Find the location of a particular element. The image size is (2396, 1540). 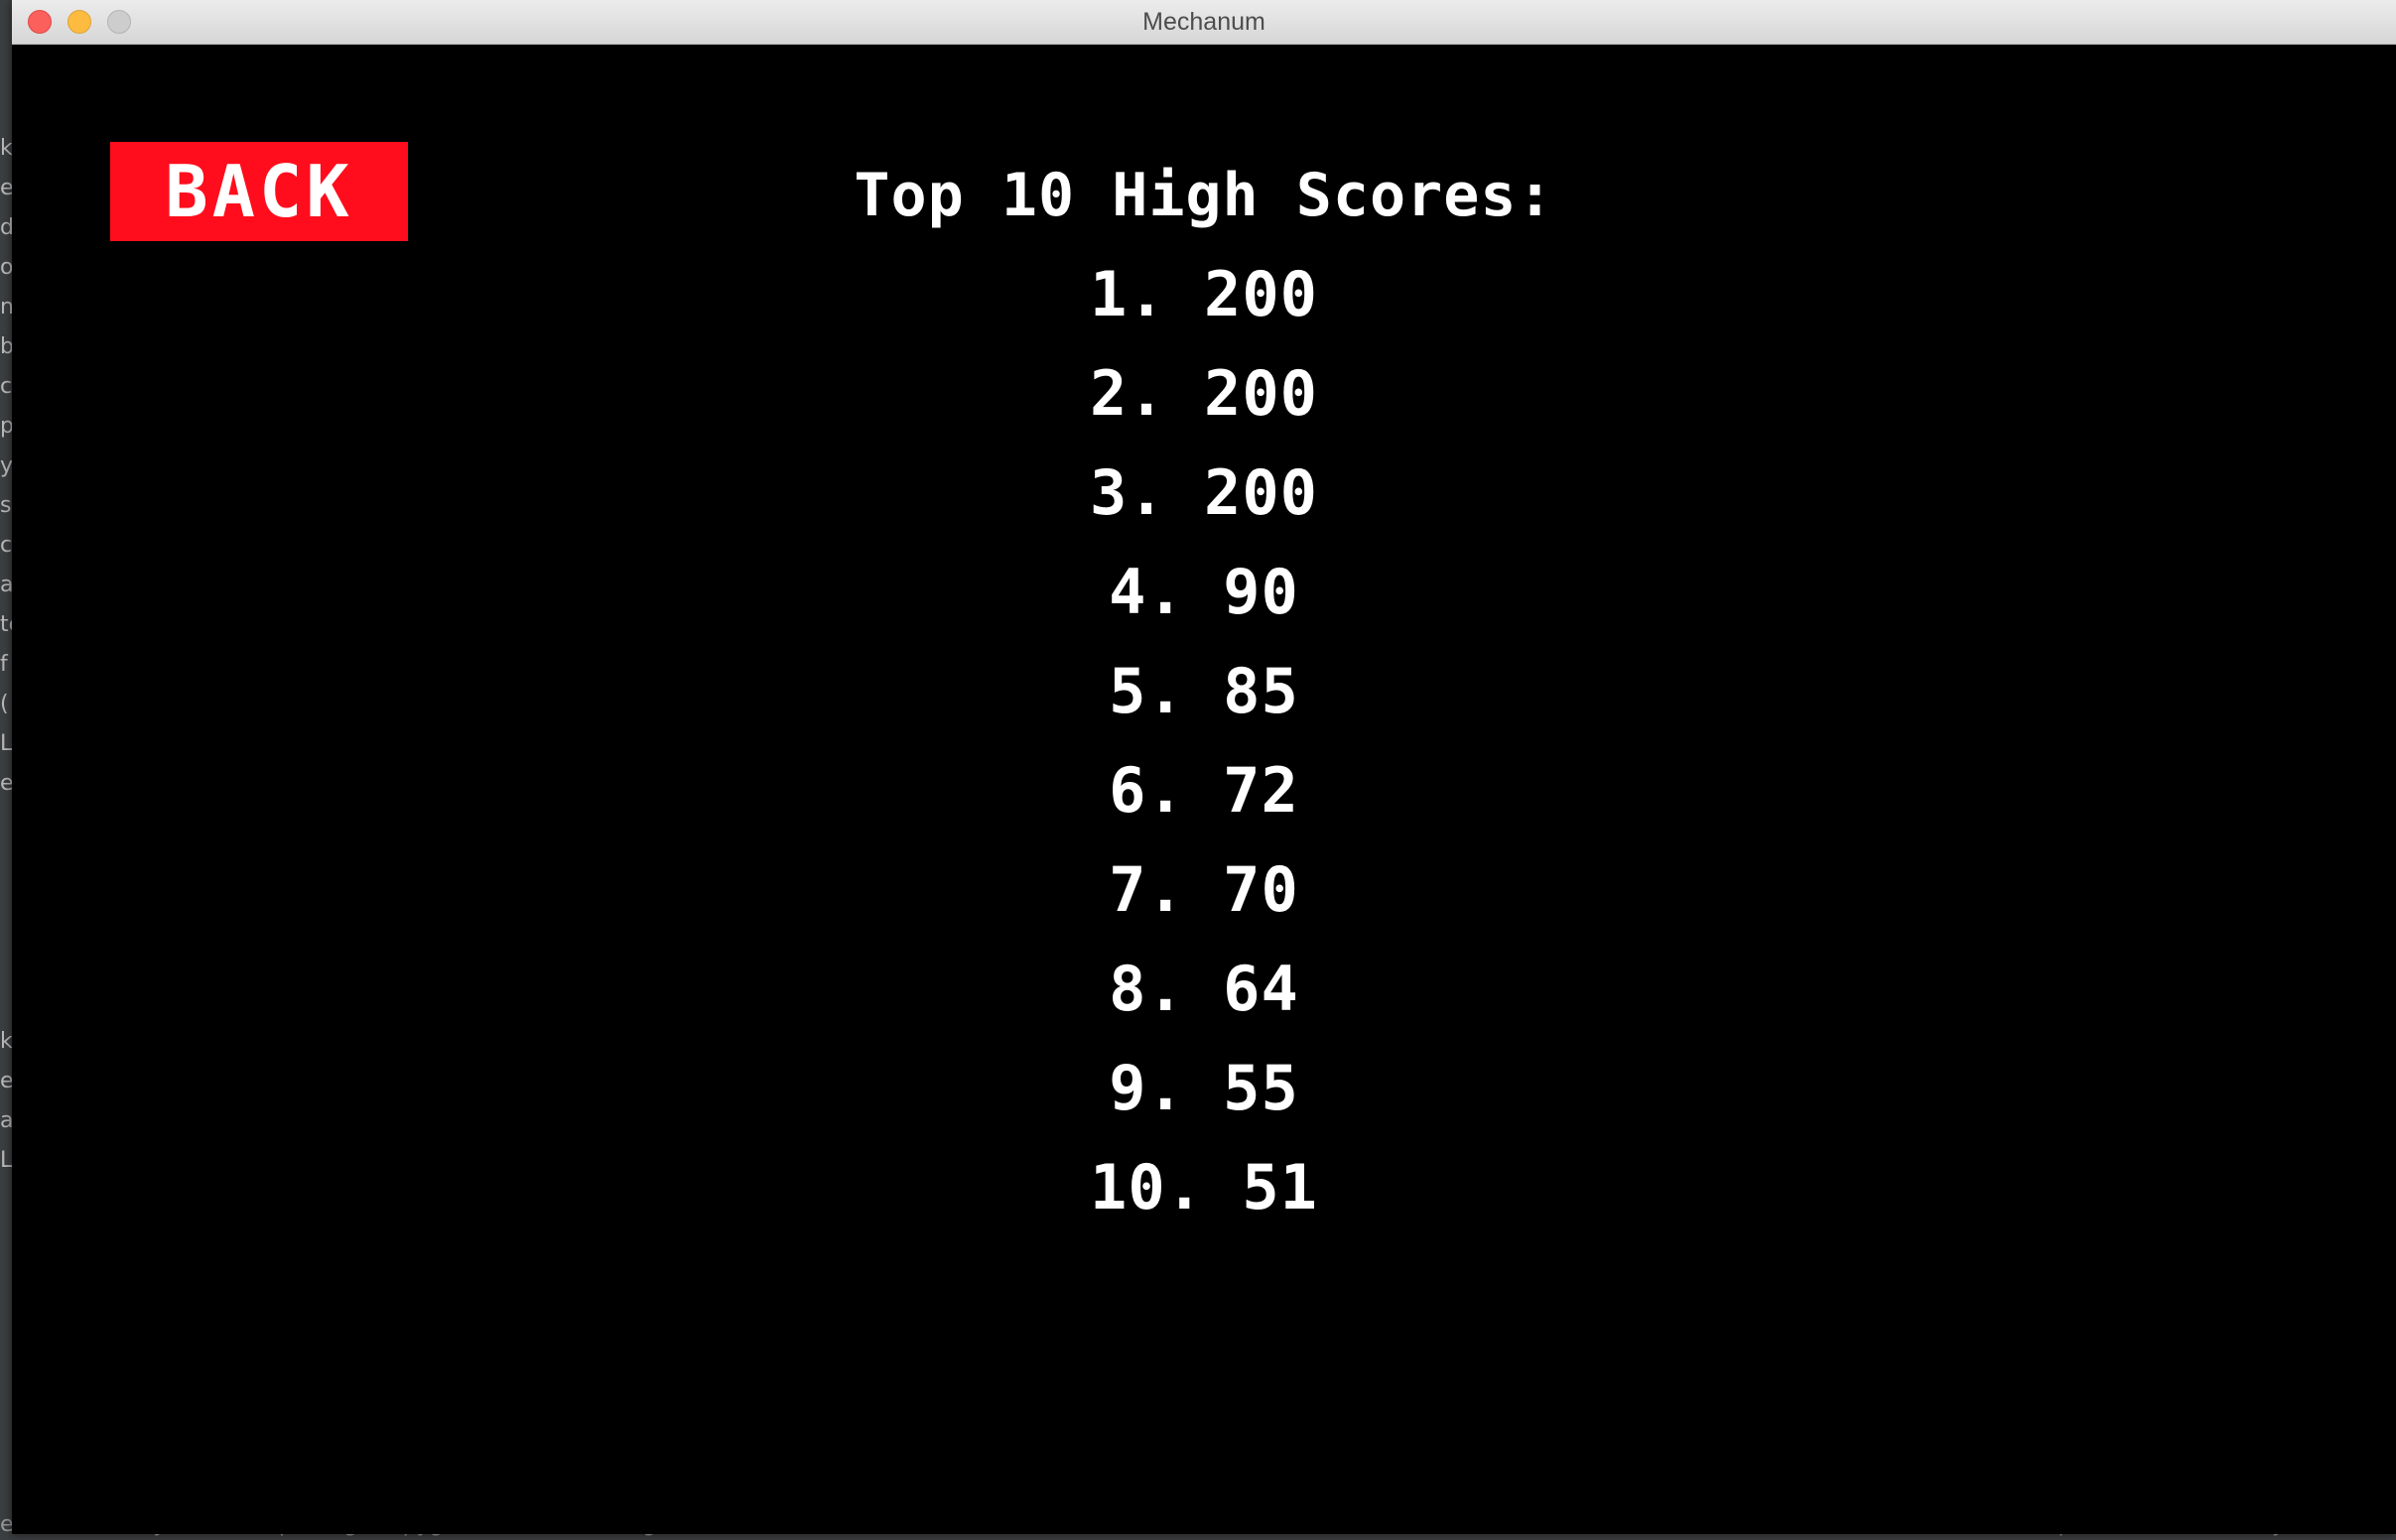

background-ide-text-fragment: L is located at coordinates (6, 743).